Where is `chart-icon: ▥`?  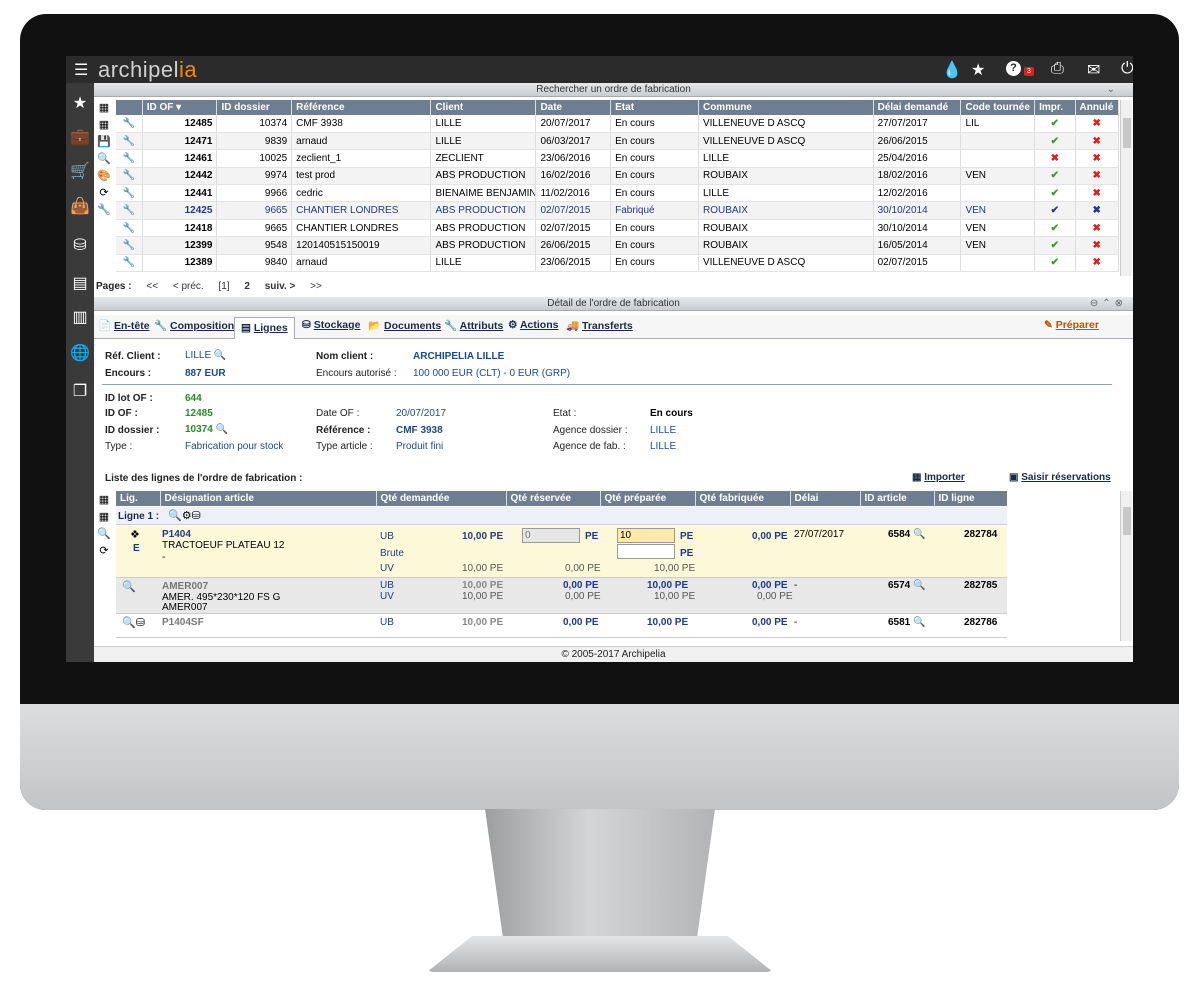
chart-icon: ▥ is located at coordinates (80, 317).